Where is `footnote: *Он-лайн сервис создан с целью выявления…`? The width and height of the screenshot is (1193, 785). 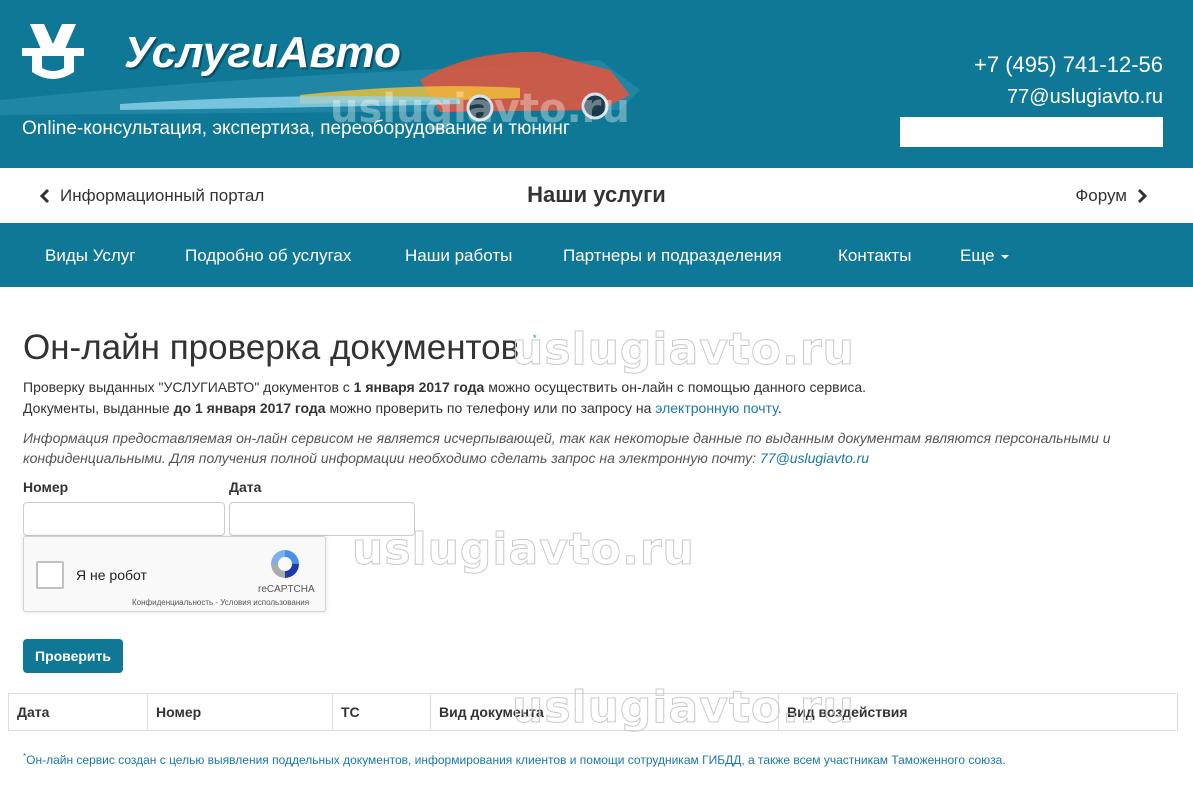 footnote: *Он-лайн сервис создан с целью выявления… is located at coordinates (514, 759).